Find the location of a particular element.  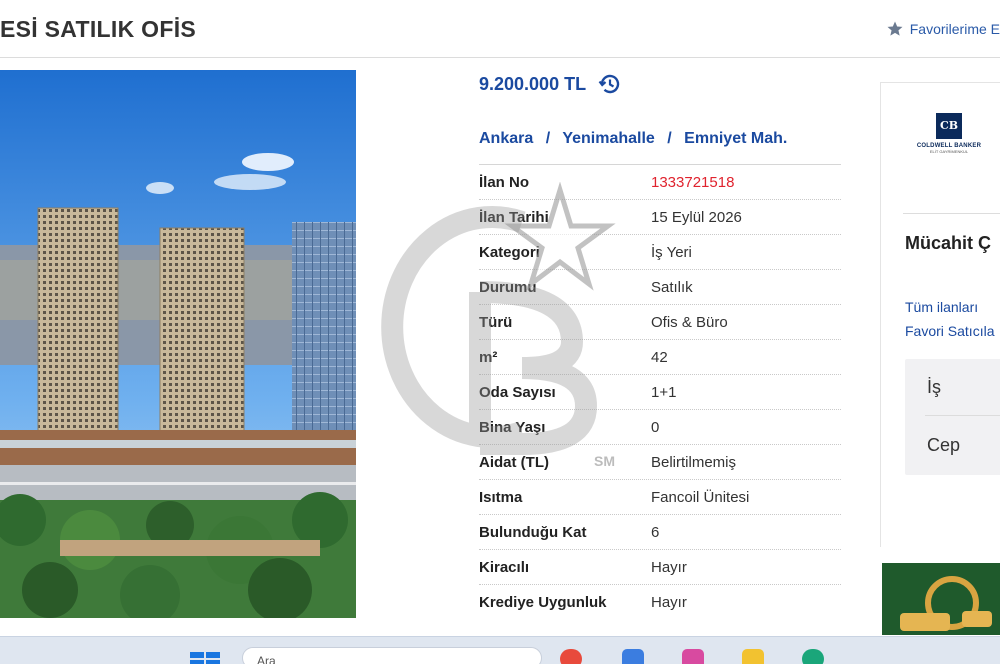

detail-key: İlan Tarihi is located at coordinates (514, 217).